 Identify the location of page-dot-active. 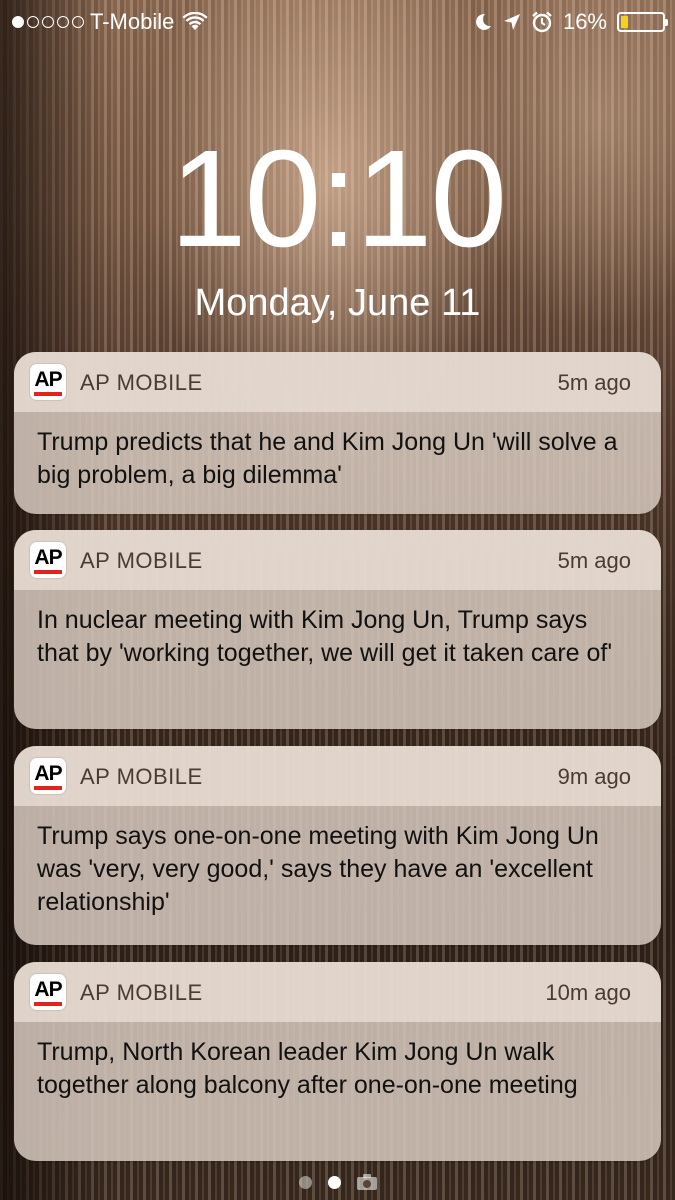
(334, 1182).